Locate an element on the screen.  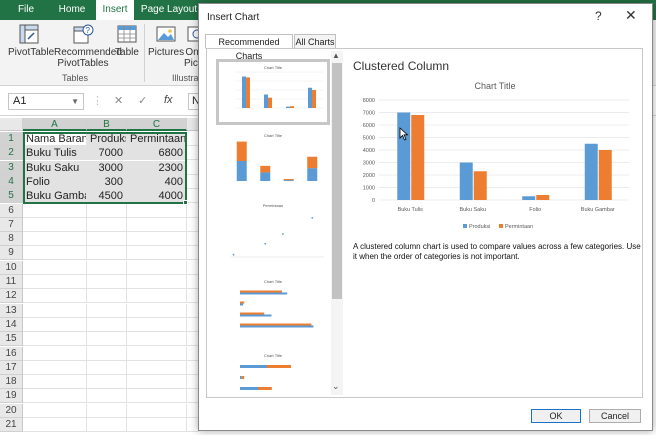
row-header-18: 18 is located at coordinates (11, 382).